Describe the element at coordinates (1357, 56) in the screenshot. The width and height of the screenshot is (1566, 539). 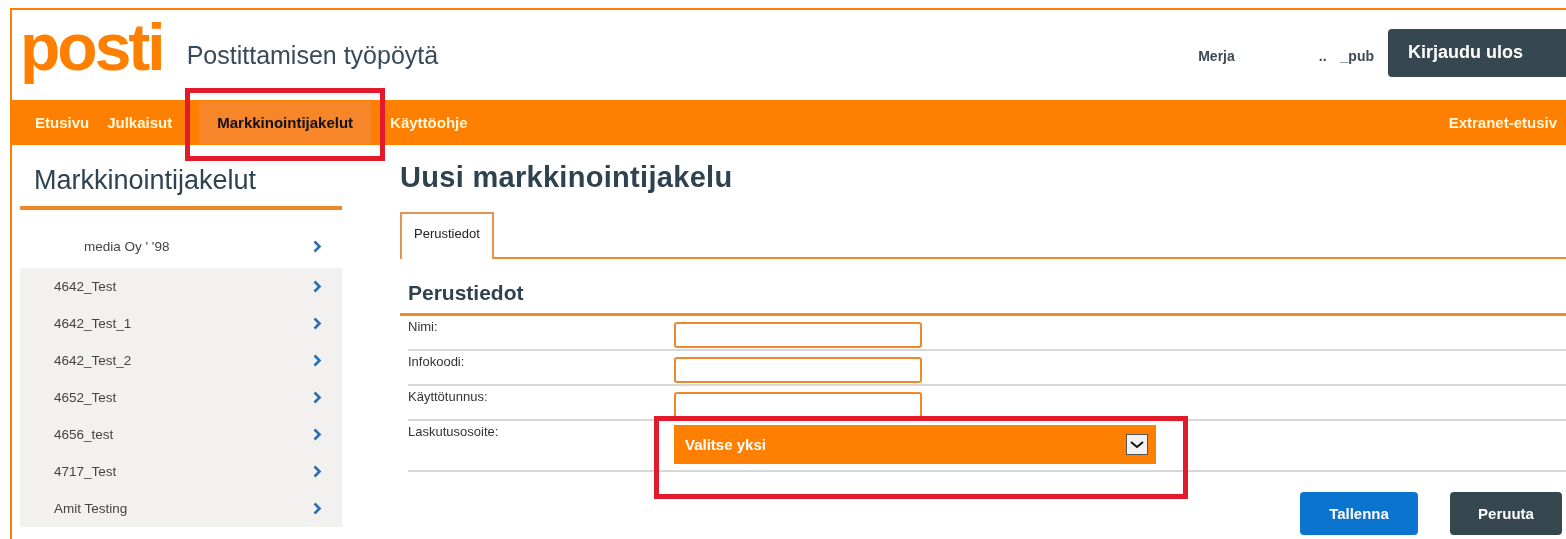
I see `user-account: _pub` at that location.